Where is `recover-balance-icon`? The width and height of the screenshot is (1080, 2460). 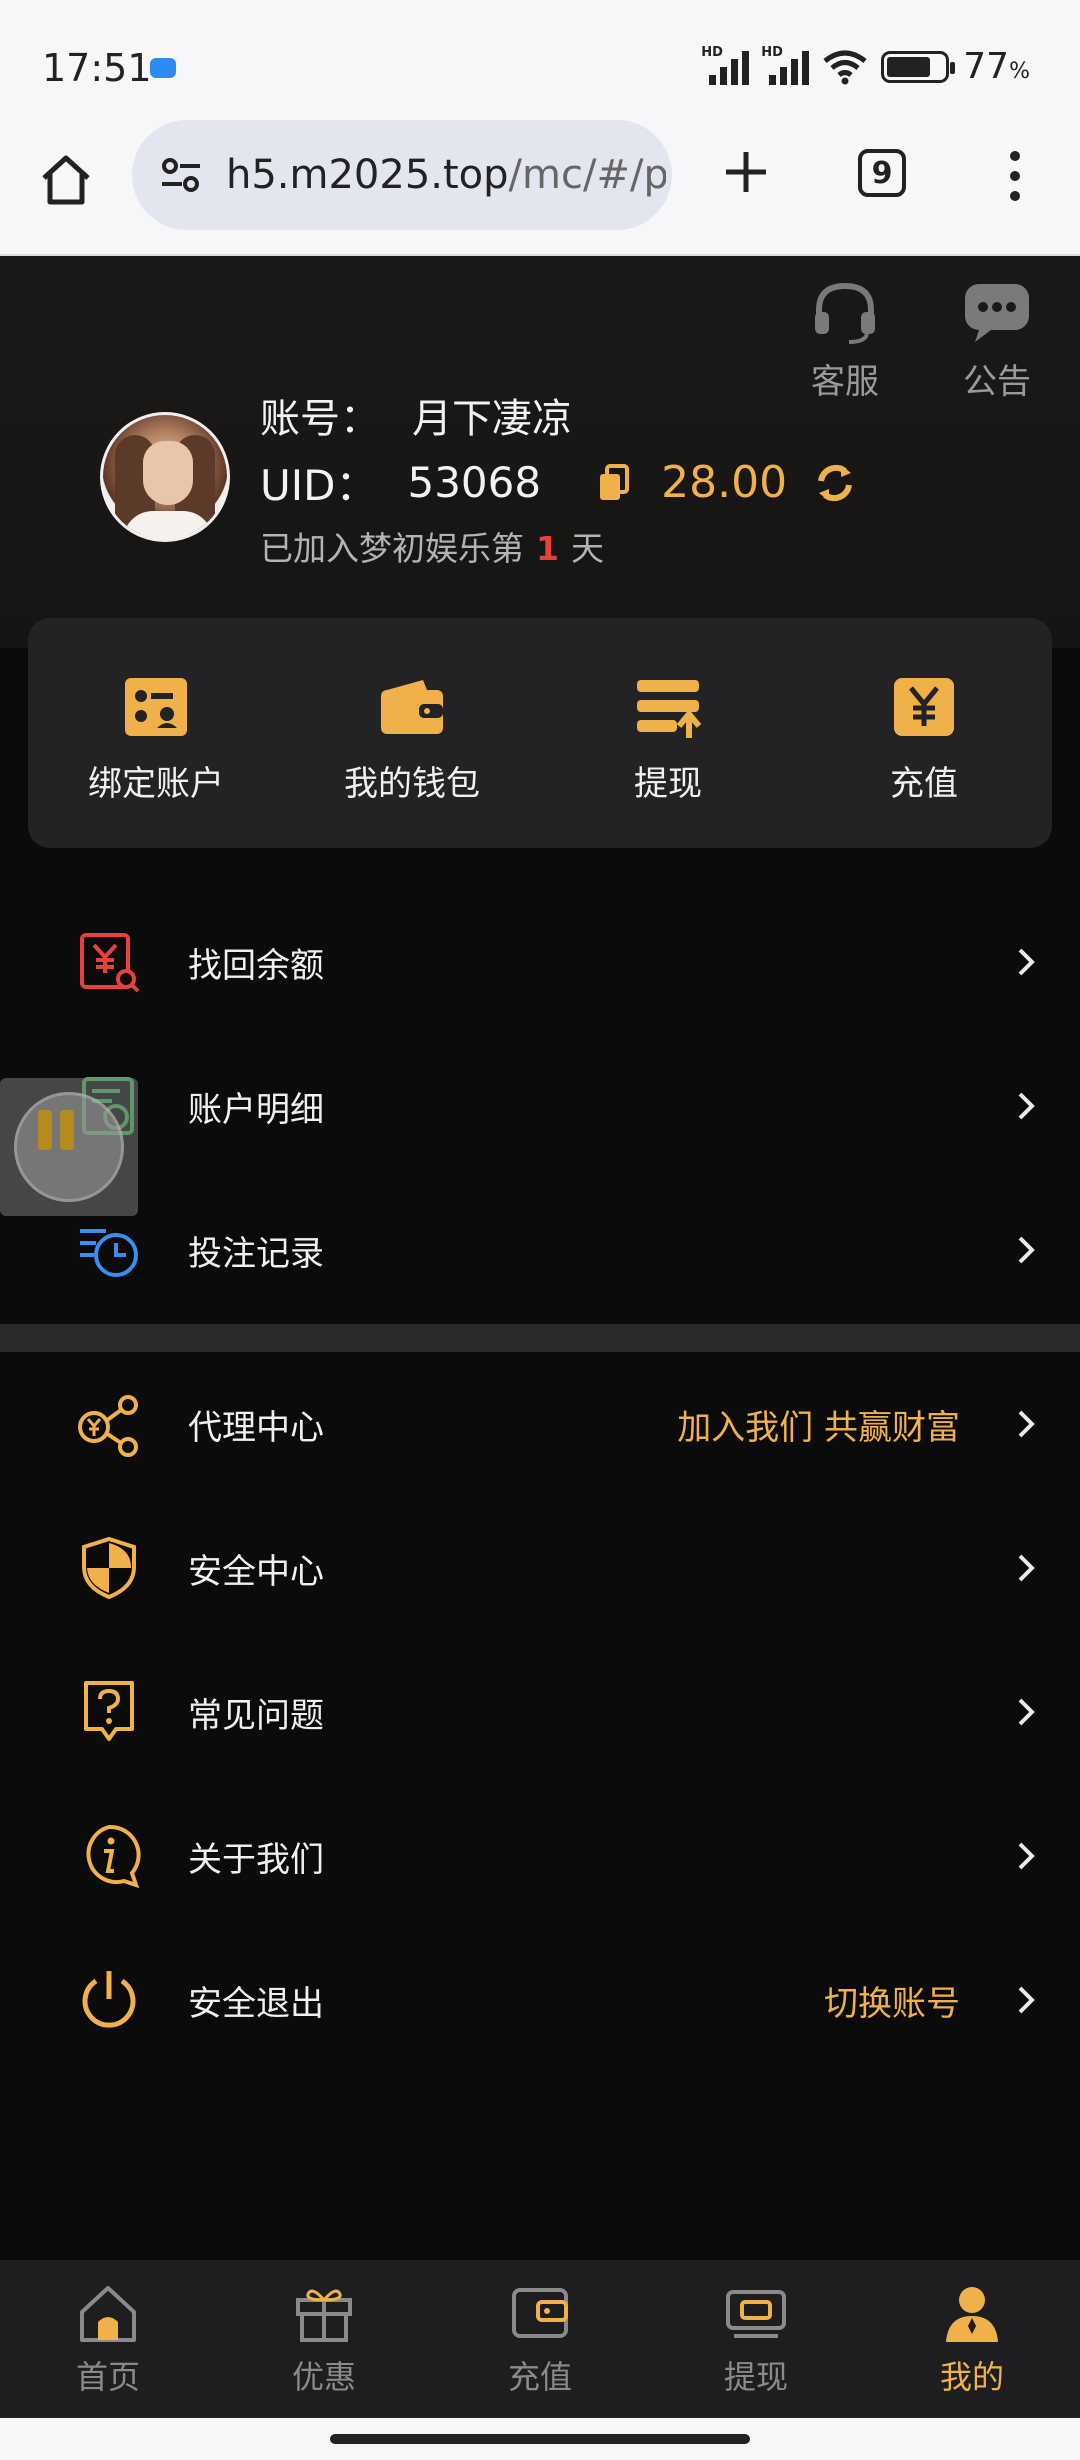 recover-balance-icon is located at coordinates (110, 963).